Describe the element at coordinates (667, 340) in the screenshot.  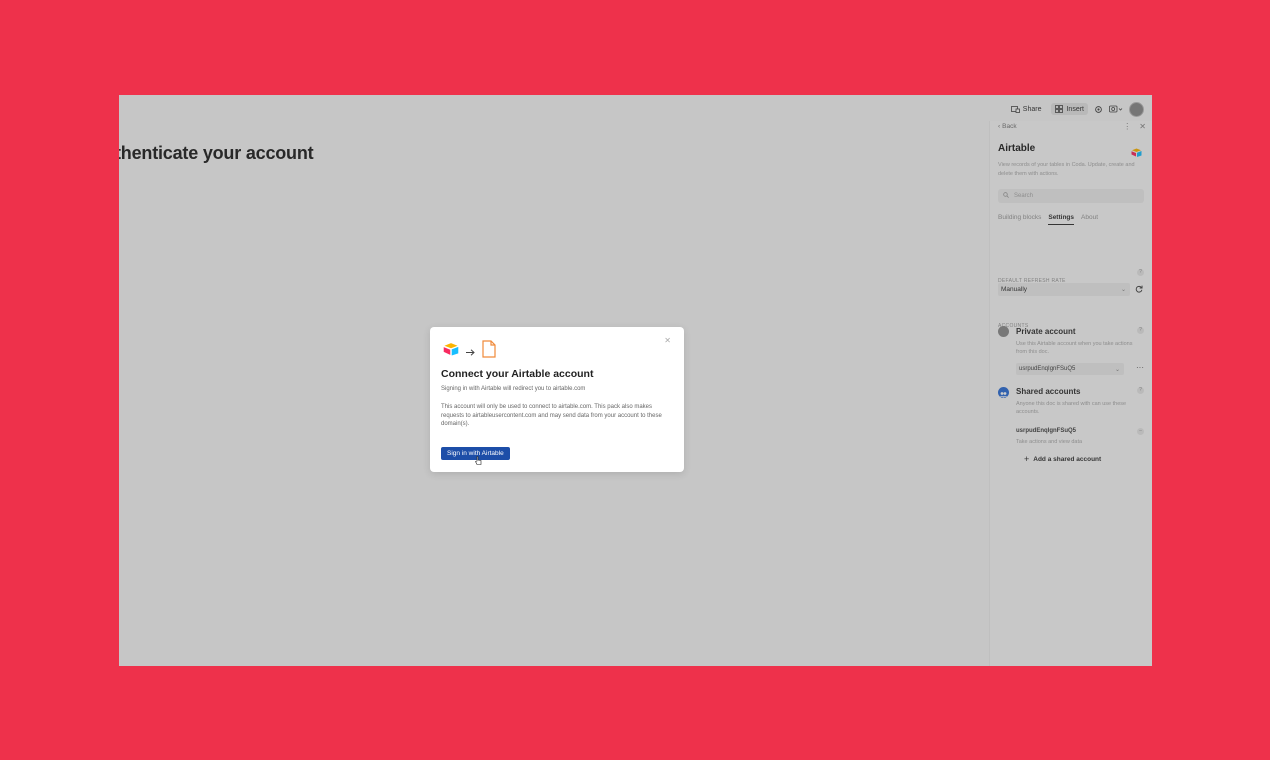
I see `close-icon: ✕` at that location.